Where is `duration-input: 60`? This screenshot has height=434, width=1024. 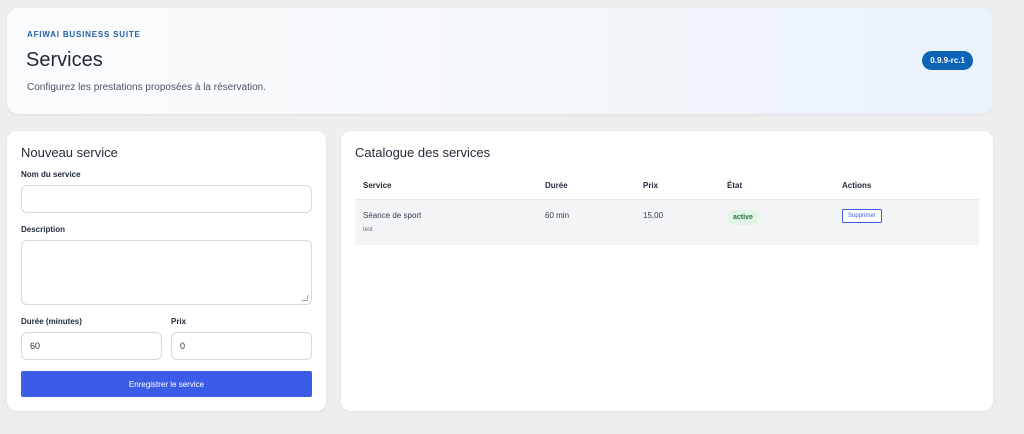 duration-input: 60 is located at coordinates (91, 346).